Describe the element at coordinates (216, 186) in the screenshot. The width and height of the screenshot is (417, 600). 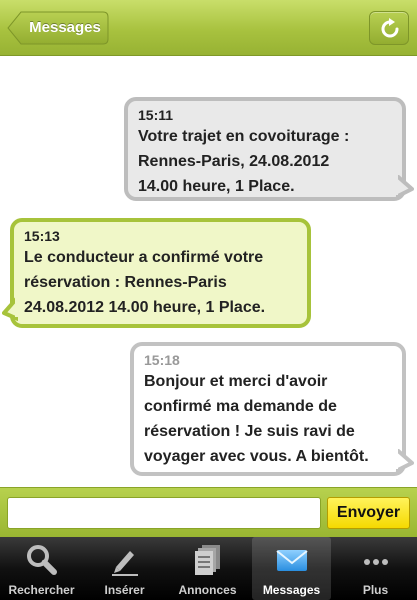
I see `message-line: 14.00 heure, 1 Place.` at that location.